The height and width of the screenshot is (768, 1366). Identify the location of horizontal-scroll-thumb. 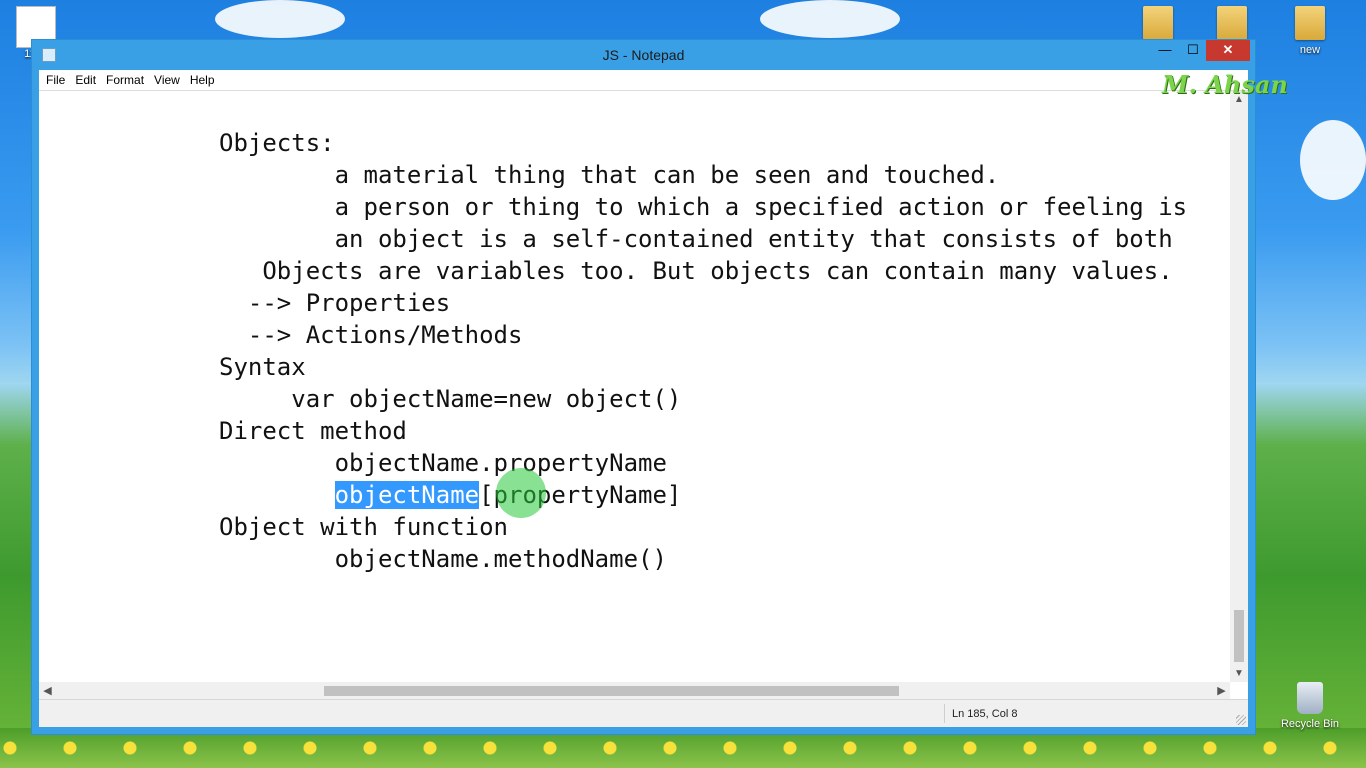
(611, 691).